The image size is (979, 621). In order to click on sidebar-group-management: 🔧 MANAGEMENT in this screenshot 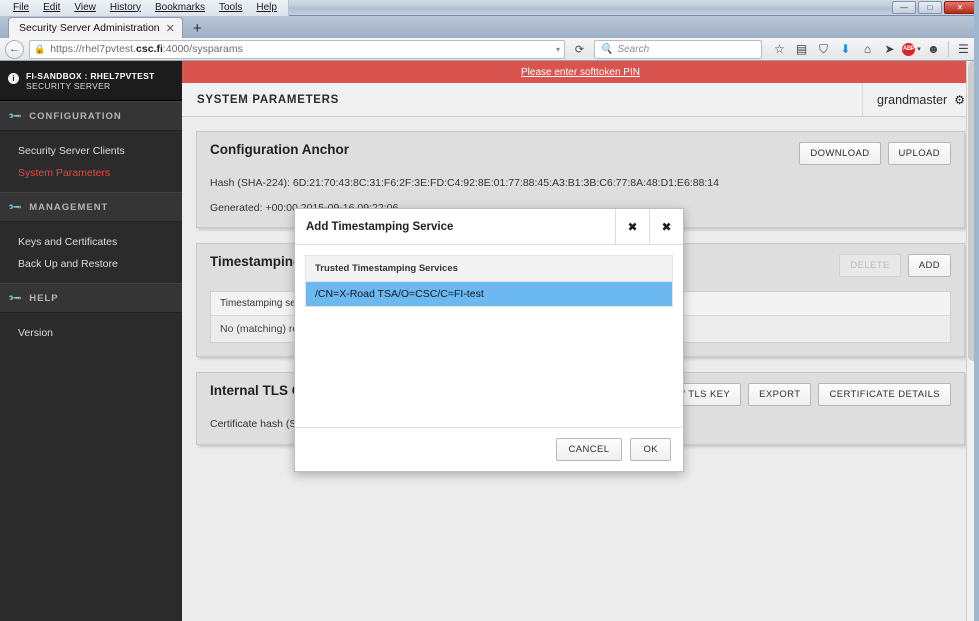, I will do `click(91, 207)`.